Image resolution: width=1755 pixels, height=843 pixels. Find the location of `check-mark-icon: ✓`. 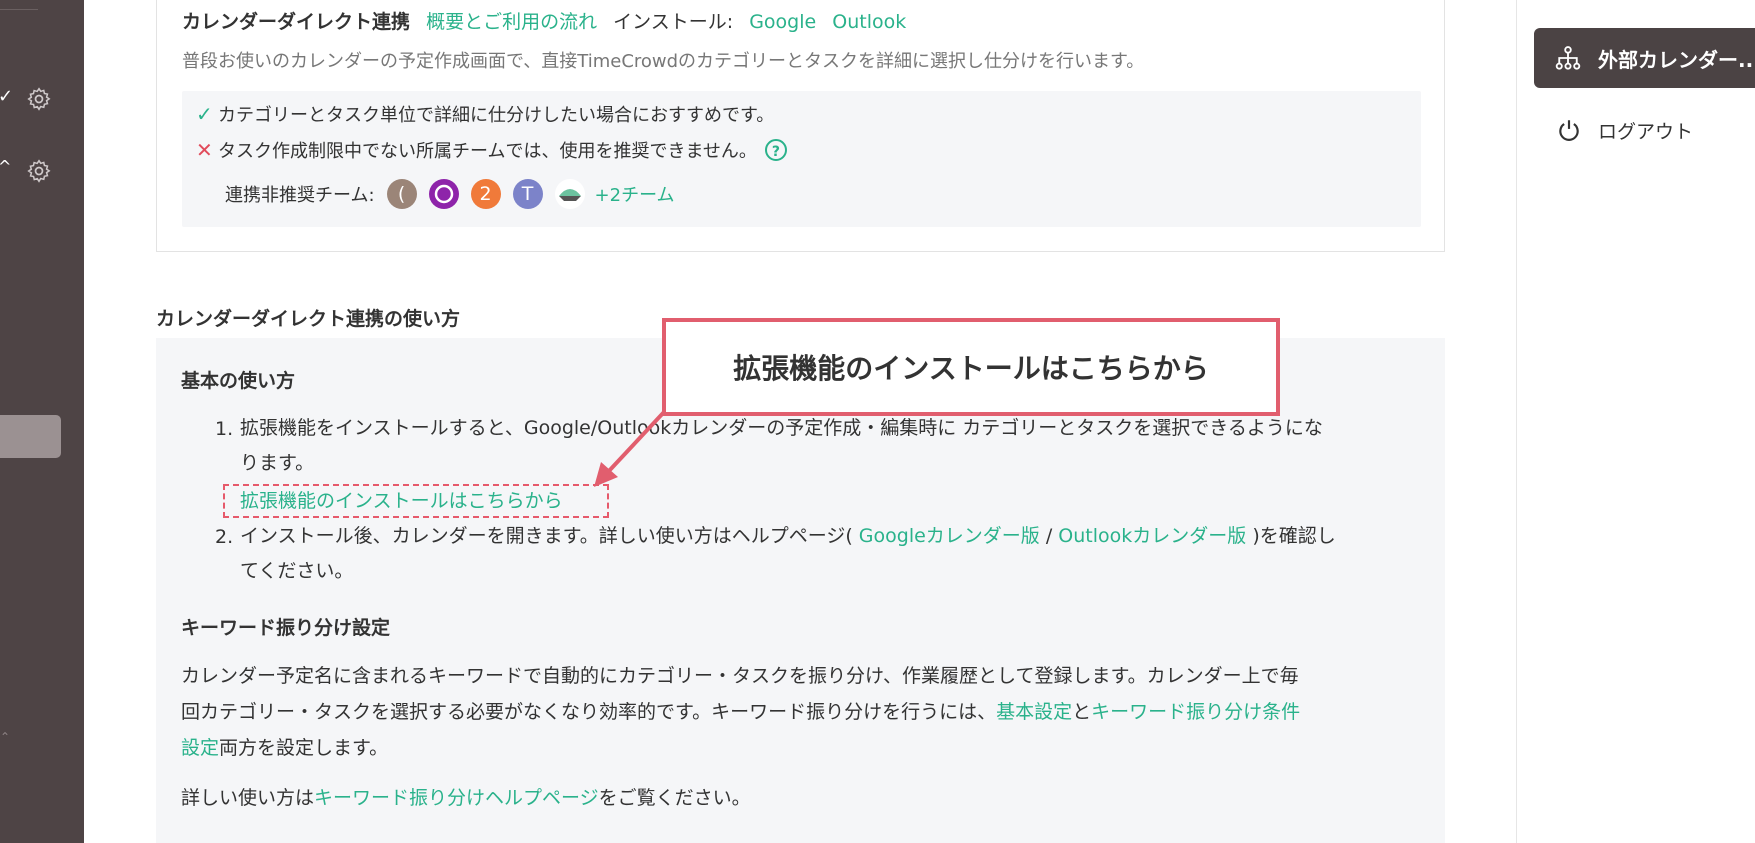

check-mark-icon: ✓ is located at coordinates (204, 114).